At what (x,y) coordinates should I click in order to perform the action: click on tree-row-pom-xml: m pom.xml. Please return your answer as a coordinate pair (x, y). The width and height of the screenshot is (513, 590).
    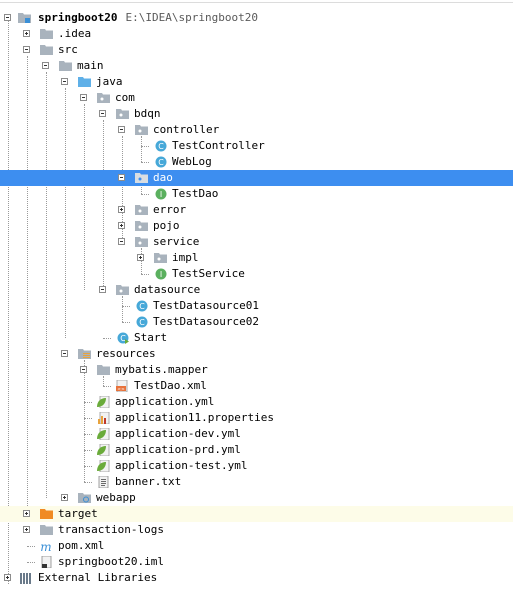
    Looking at the image, I should click on (256, 546).